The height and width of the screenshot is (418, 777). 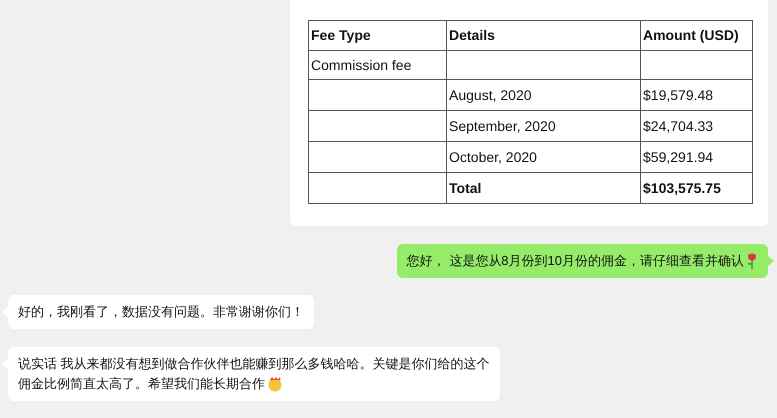 What do you see at coordinates (161, 312) in the screenshot?
I see `message-text: 好的，我刚看了，数据没有问题。非常谢谢你们！` at bounding box center [161, 312].